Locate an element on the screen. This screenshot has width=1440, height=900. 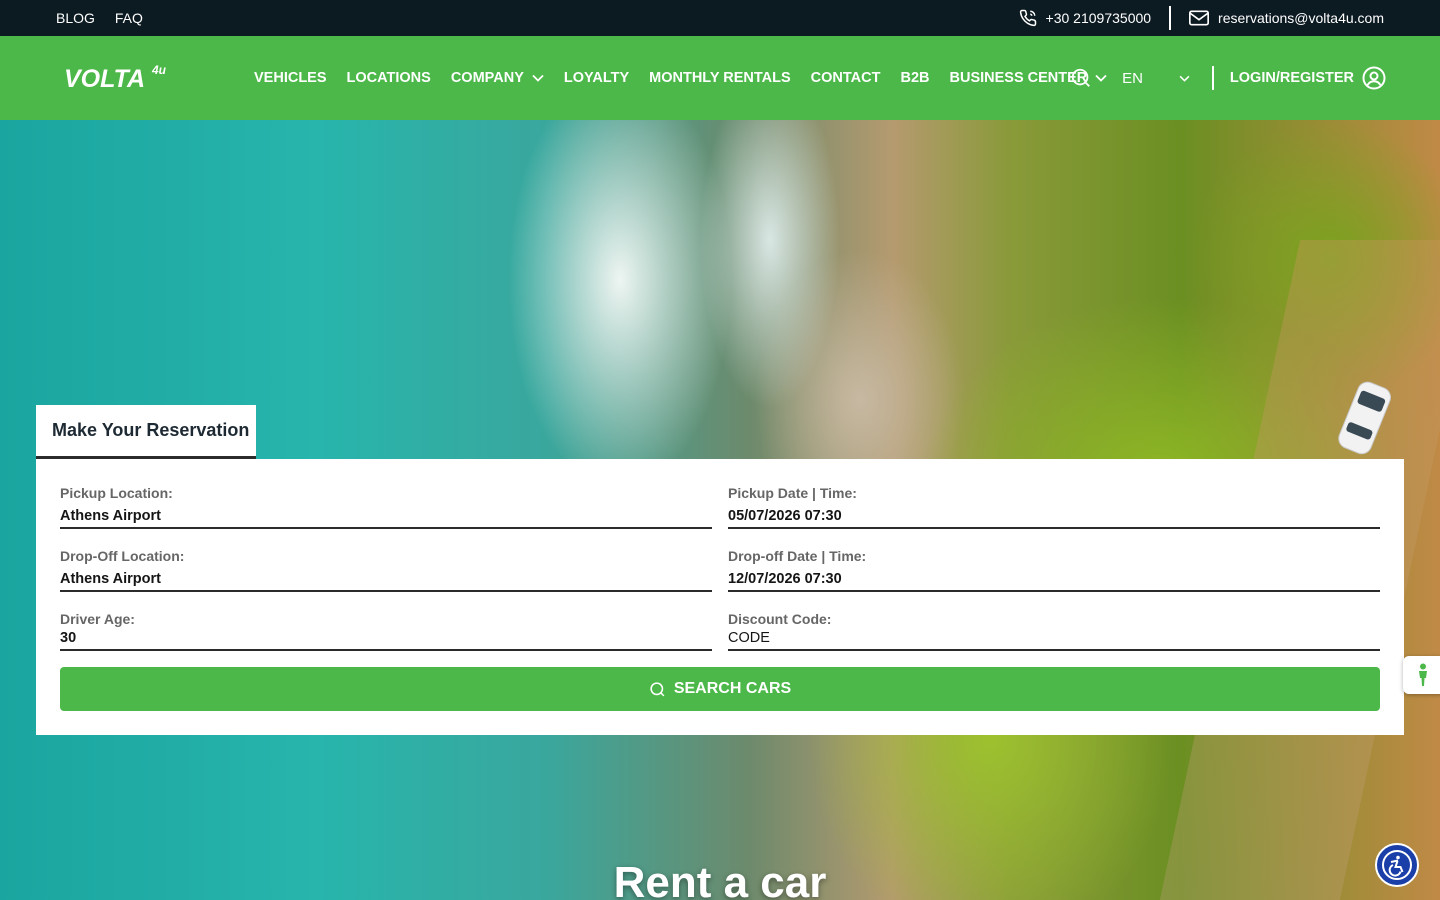
dropoff-datetime-value: 12/07/2026 07:30 is located at coordinates (1054, 581).